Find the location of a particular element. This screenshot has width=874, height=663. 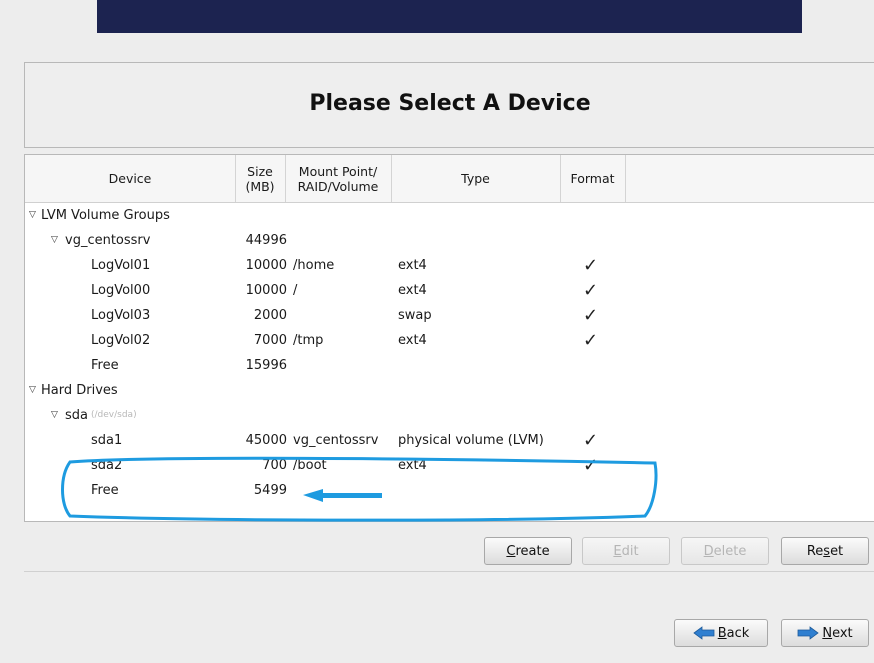

type-cell: swap is located at coordinates (415, 315).